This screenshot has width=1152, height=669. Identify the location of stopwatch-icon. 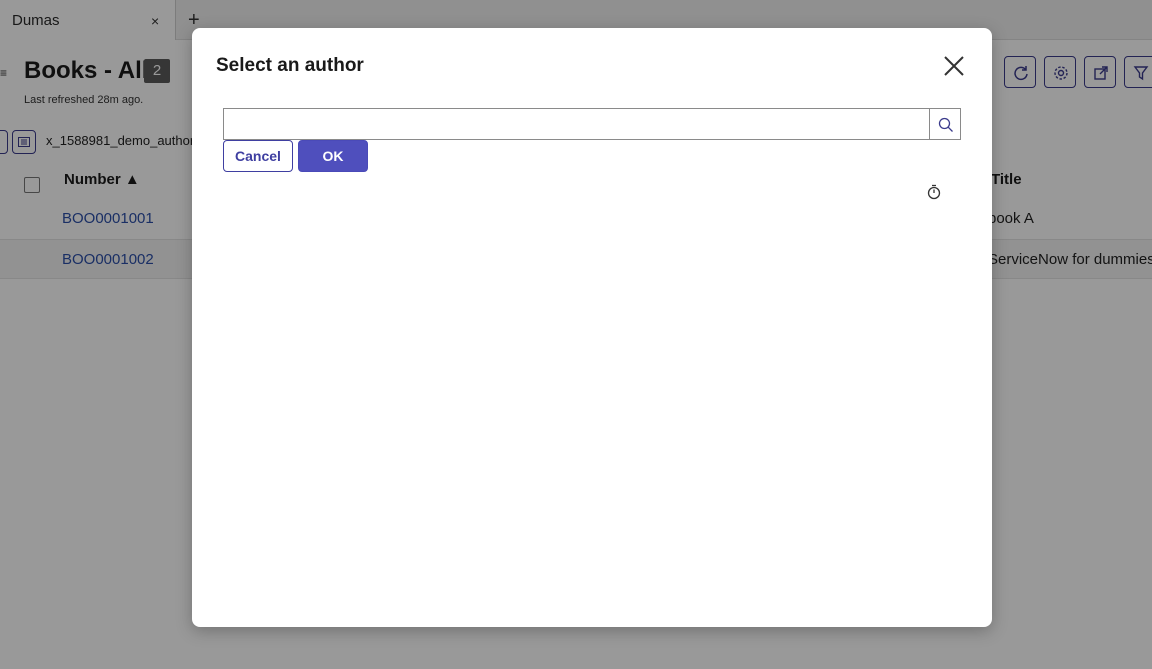
(934, 192).